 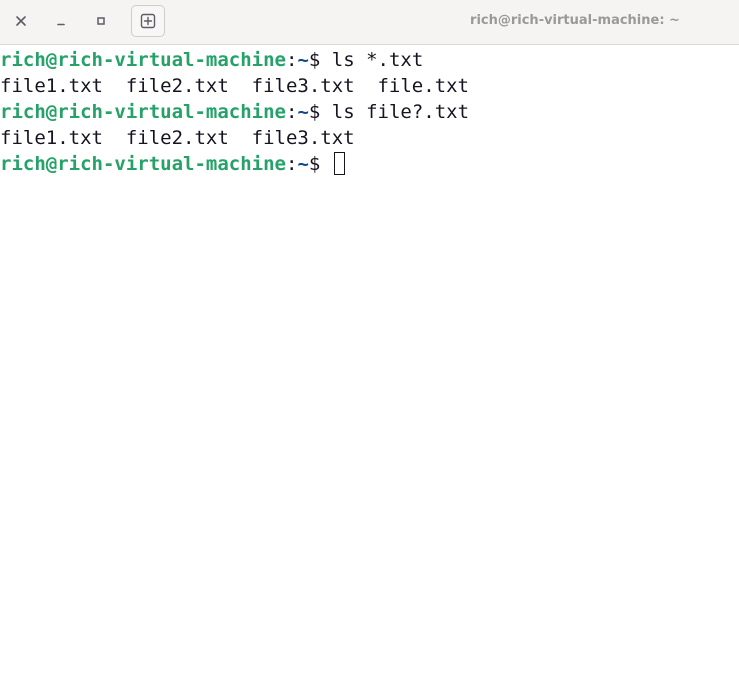 I want to click on maximize-button, so click(x=101, y=21).